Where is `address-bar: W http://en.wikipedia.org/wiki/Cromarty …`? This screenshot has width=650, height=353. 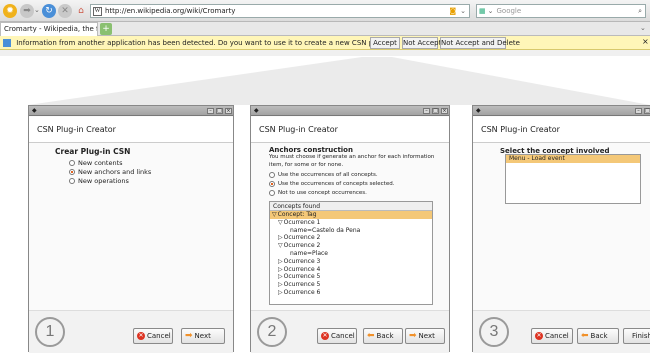 address-bar: W http://en.wikipedia.org/wiki/Cromarty … is located at coordinates (280, 11).